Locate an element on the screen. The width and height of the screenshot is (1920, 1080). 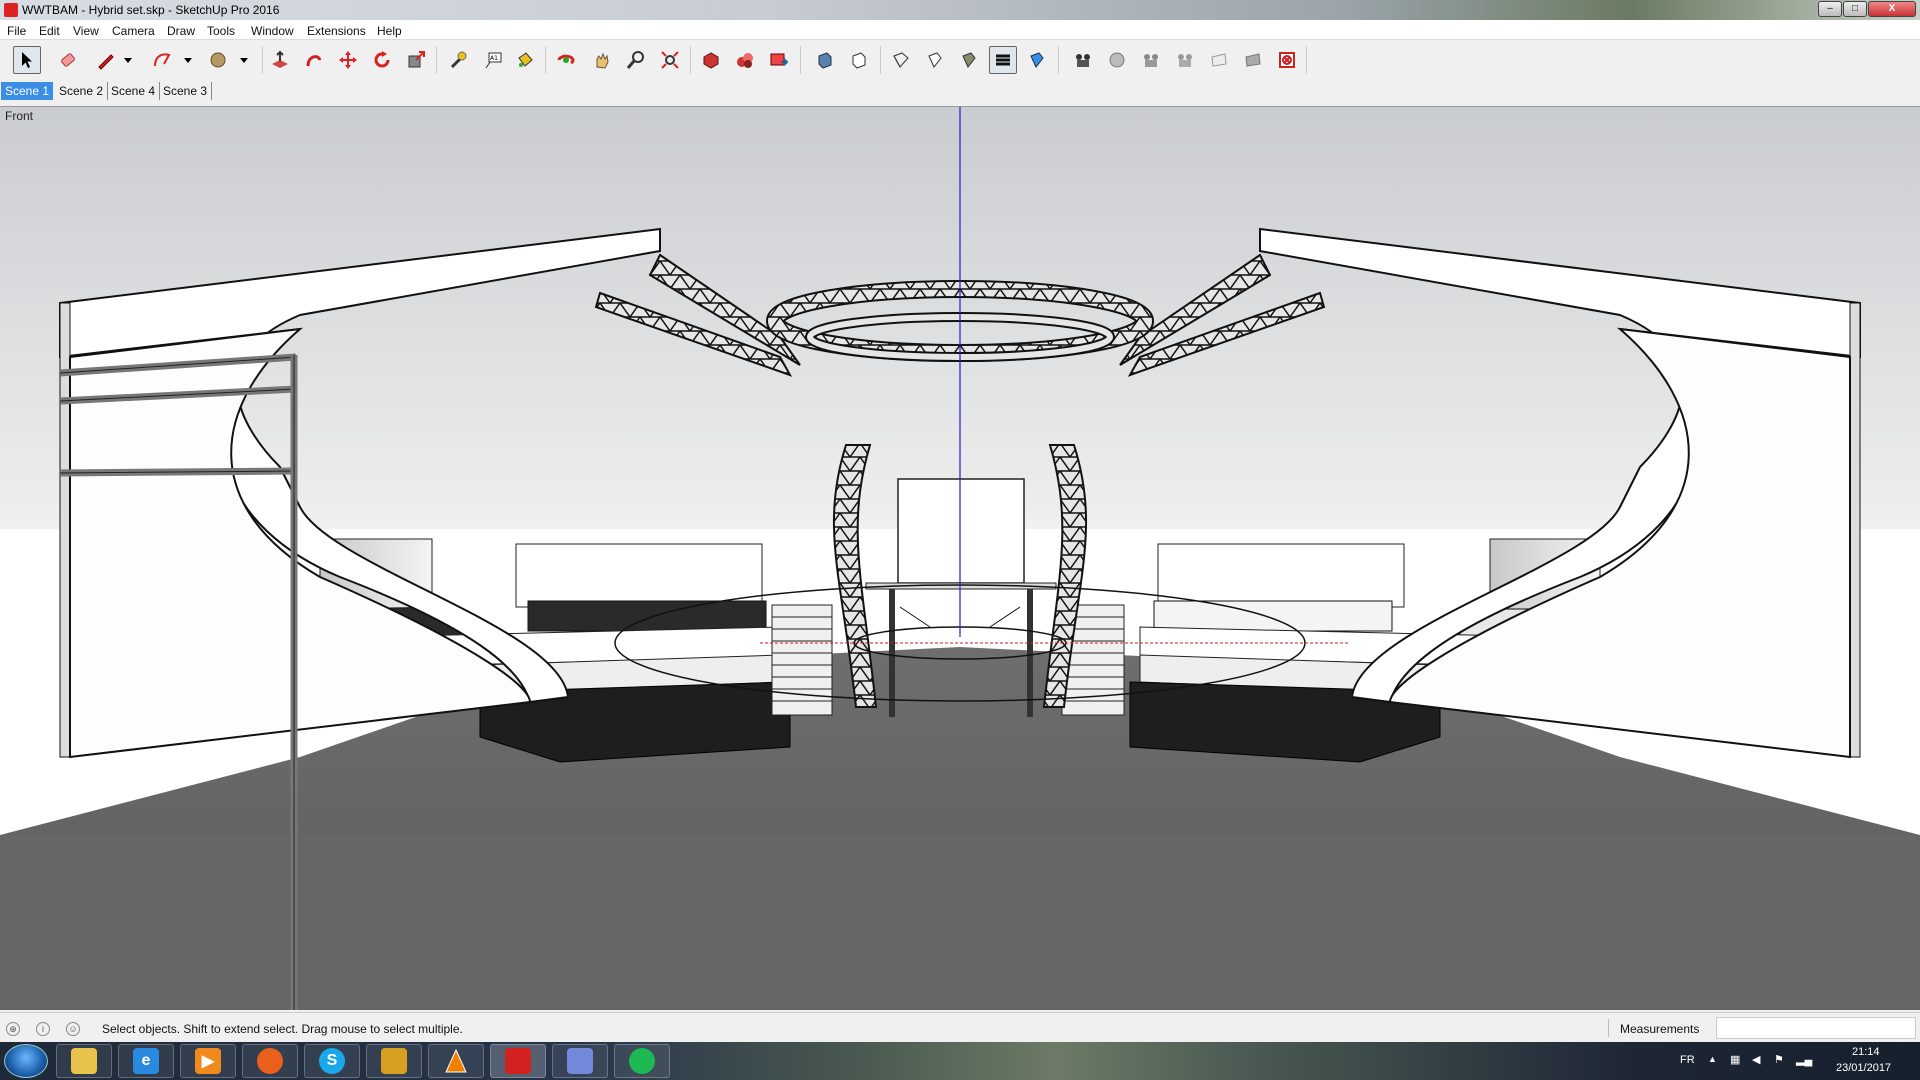
hidden-line-style-icon is located at coordinates (901, 60).